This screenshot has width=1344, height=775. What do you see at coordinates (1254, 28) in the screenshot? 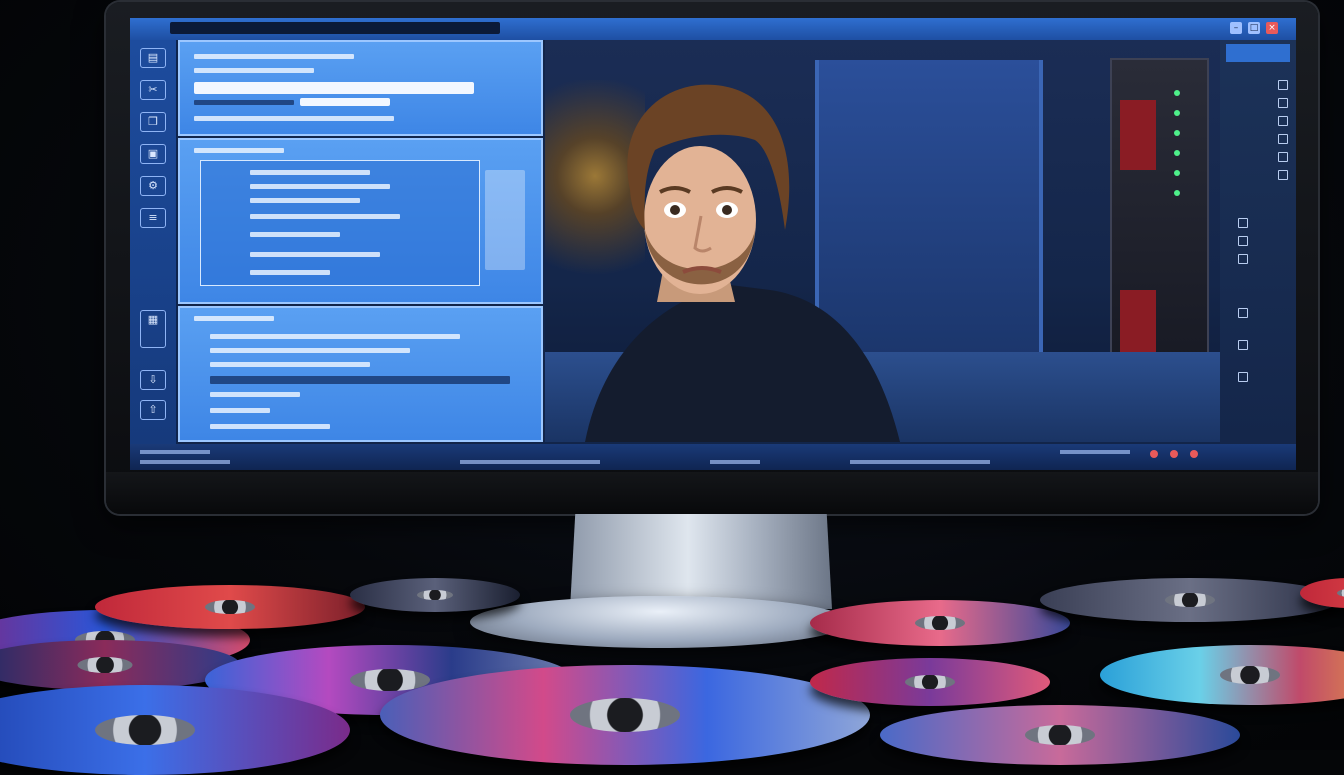
I see `maximize-icon: □` at bounding box center [1254, 28].